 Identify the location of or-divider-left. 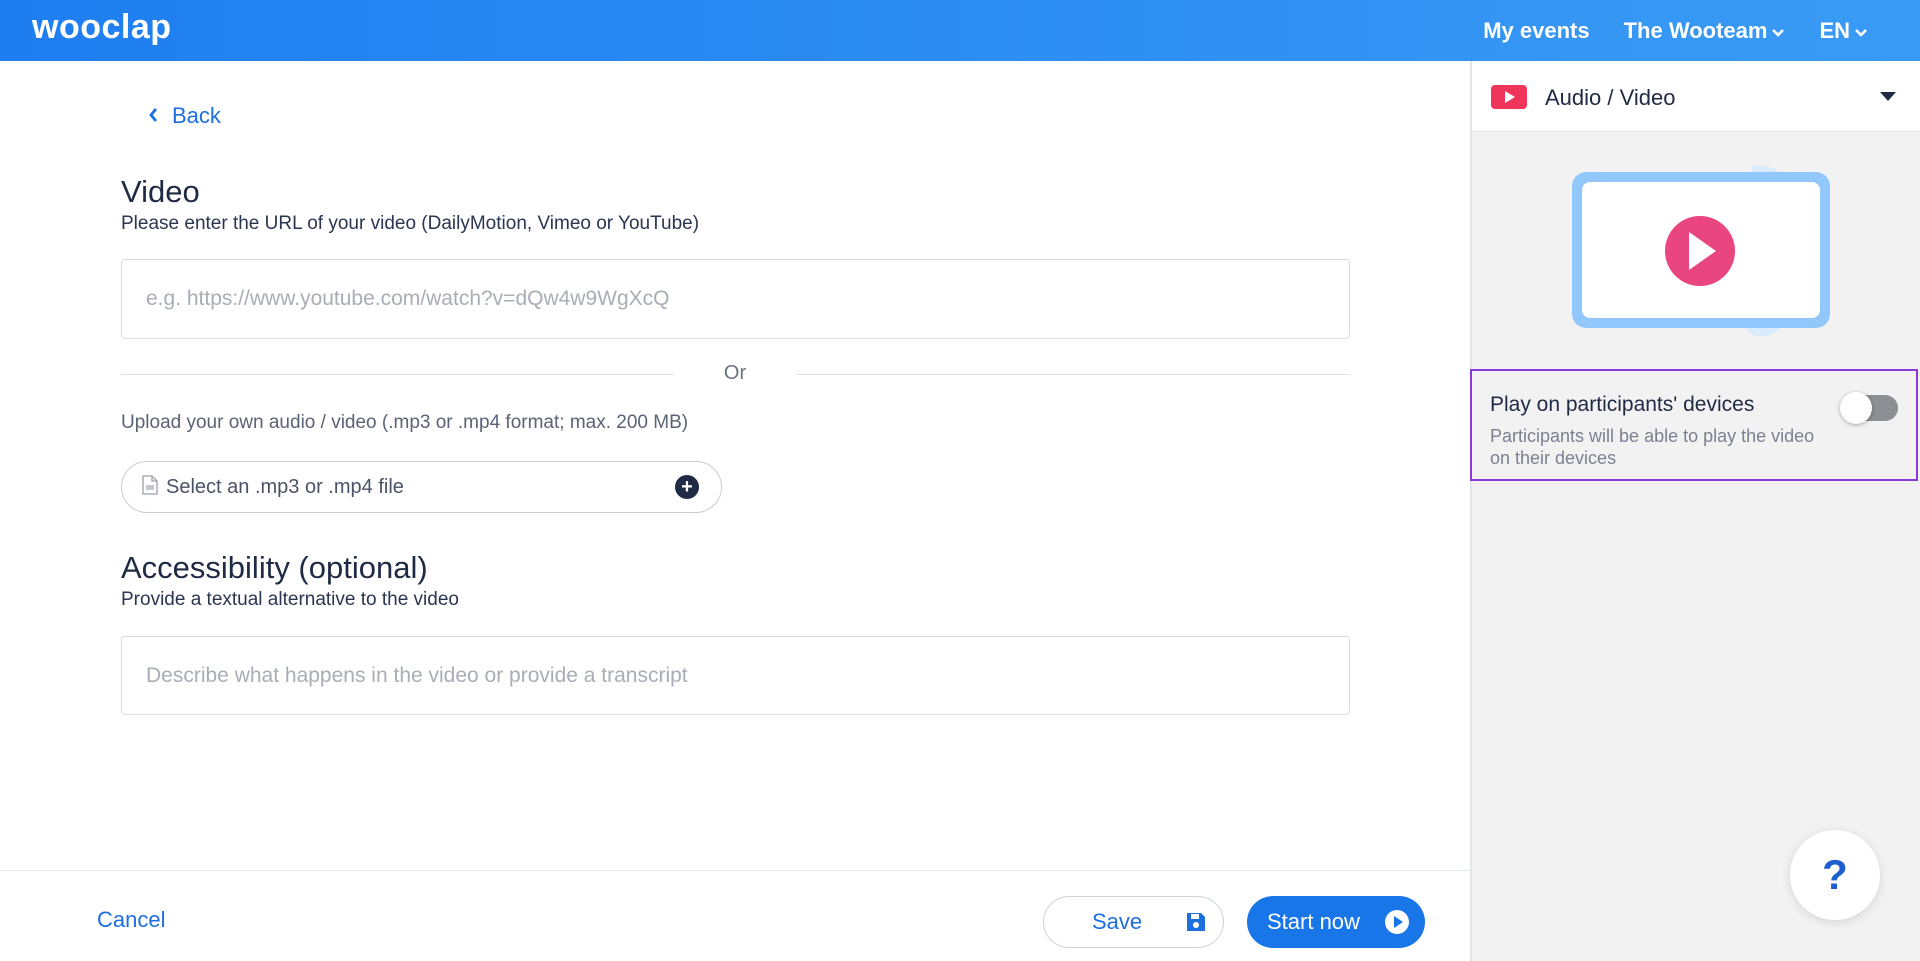
(397, 374).